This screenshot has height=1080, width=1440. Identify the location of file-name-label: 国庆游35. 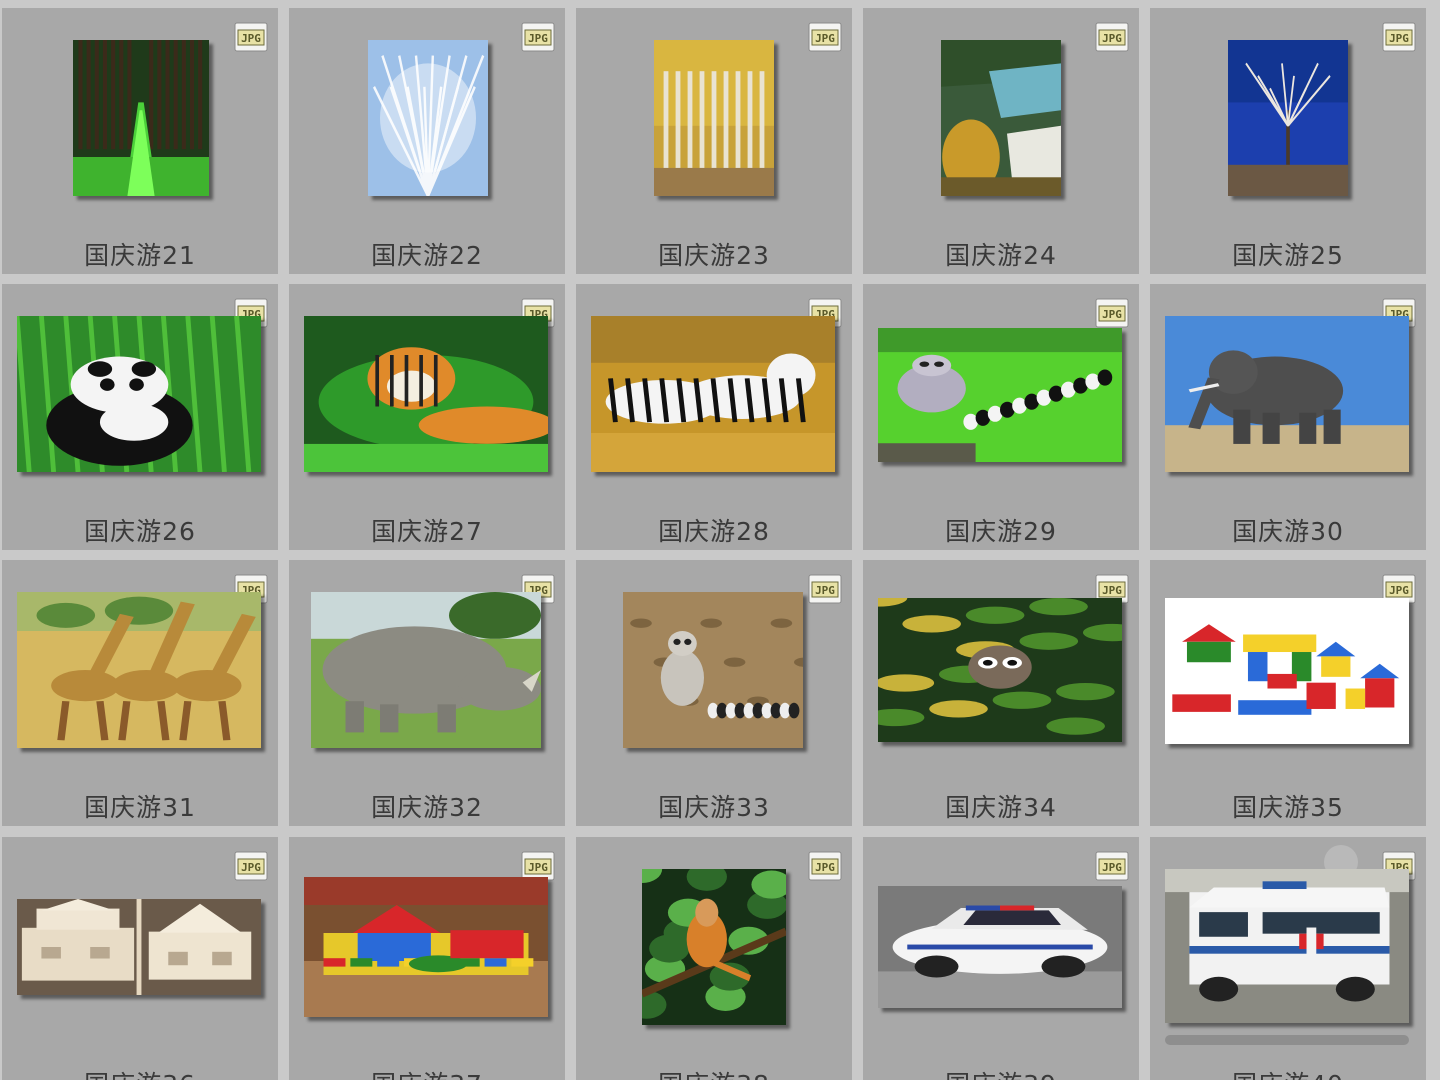
(1288, 807).